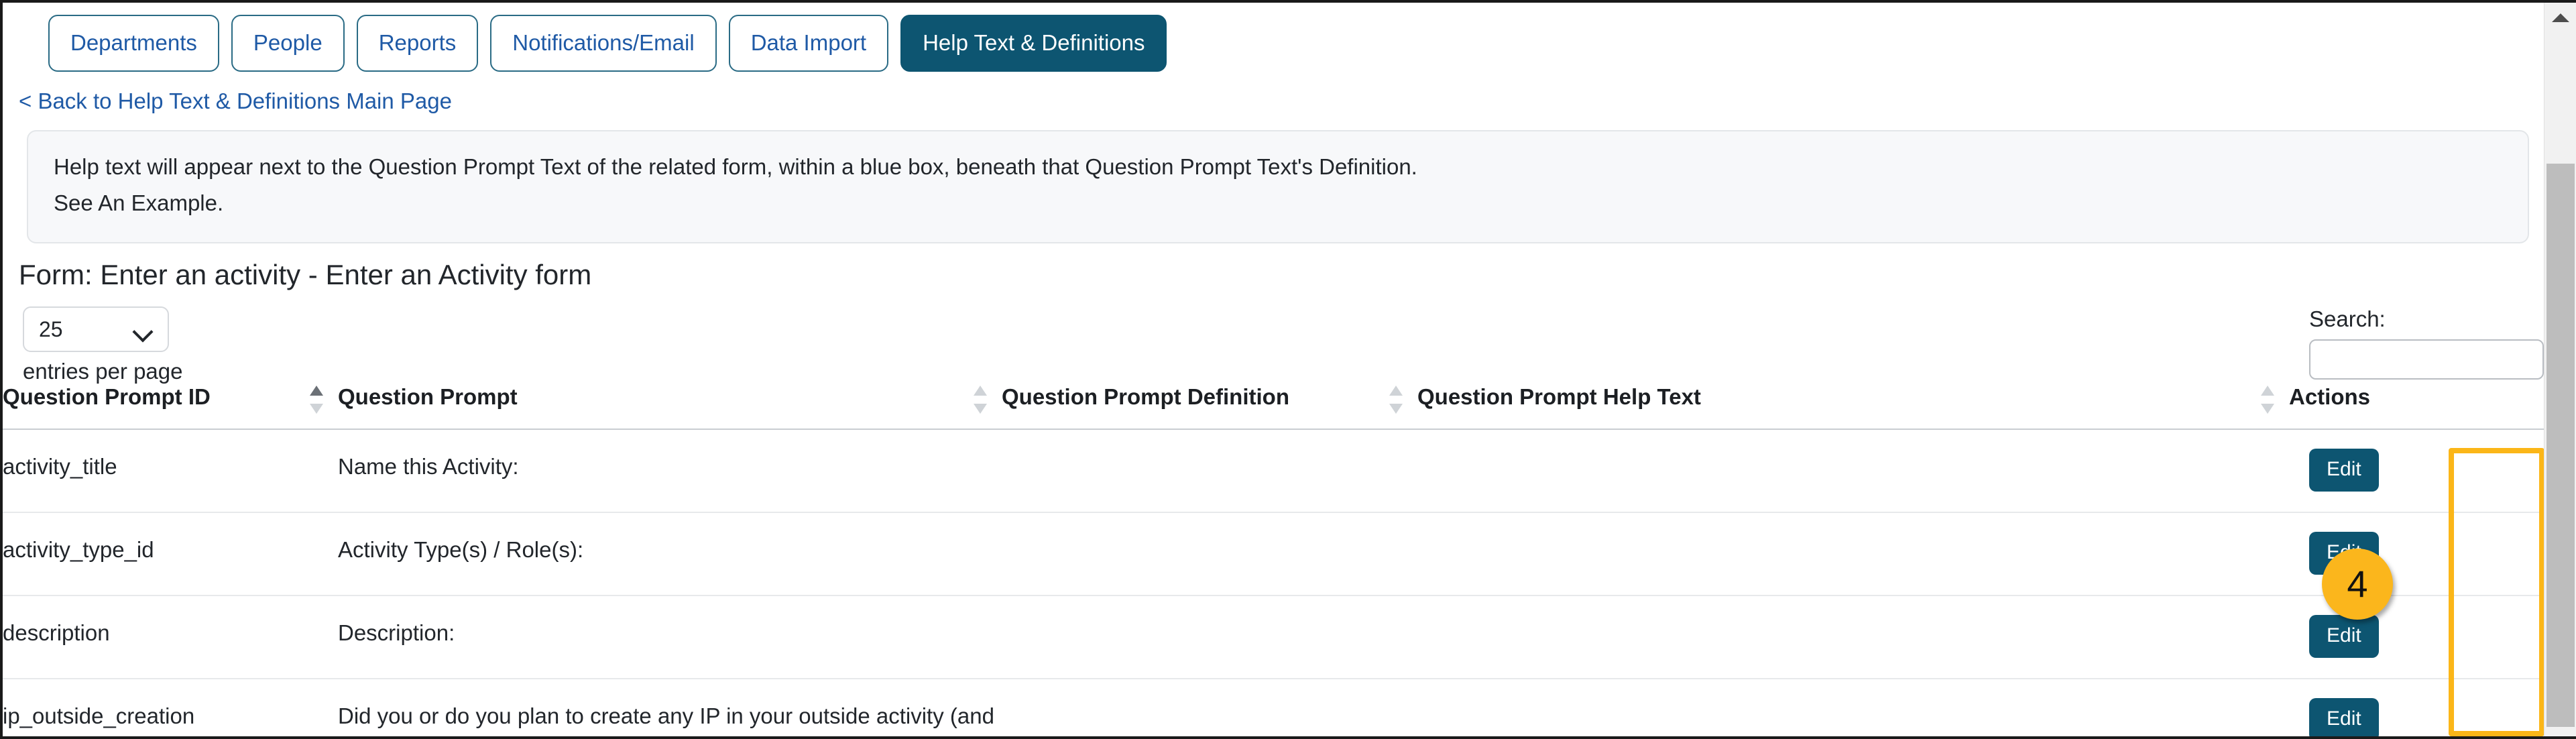 This screenshot has width=2576, height=739. I want to click on cell-question-prompt-id: activity_title, so click(170, 471).